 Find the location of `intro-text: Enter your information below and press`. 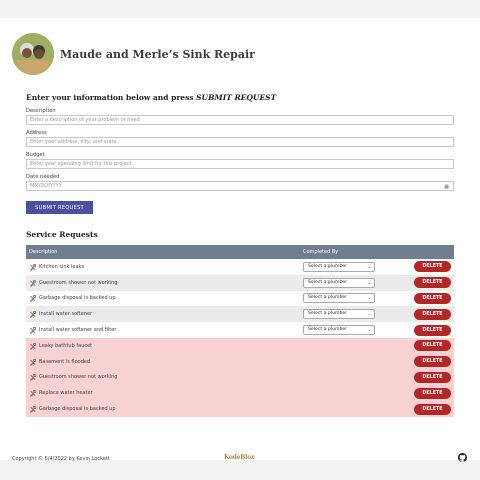

intro-text: Enter your information below and press is located at coordinates (111, 97).